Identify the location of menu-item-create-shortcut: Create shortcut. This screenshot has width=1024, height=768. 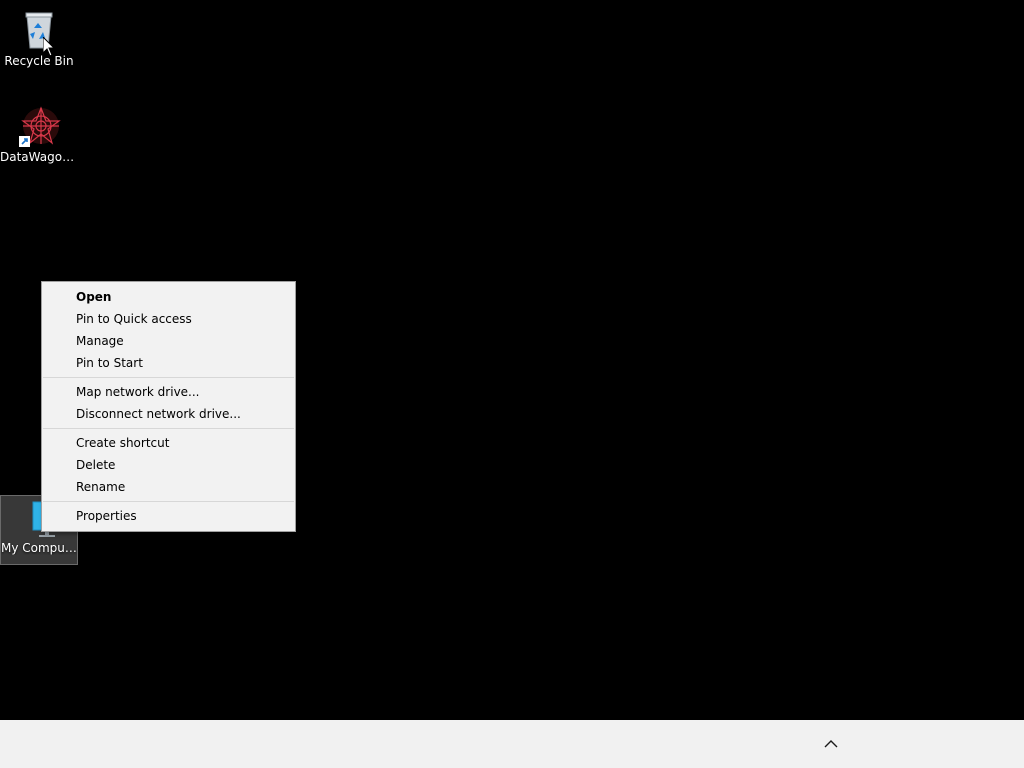
(168, 443).